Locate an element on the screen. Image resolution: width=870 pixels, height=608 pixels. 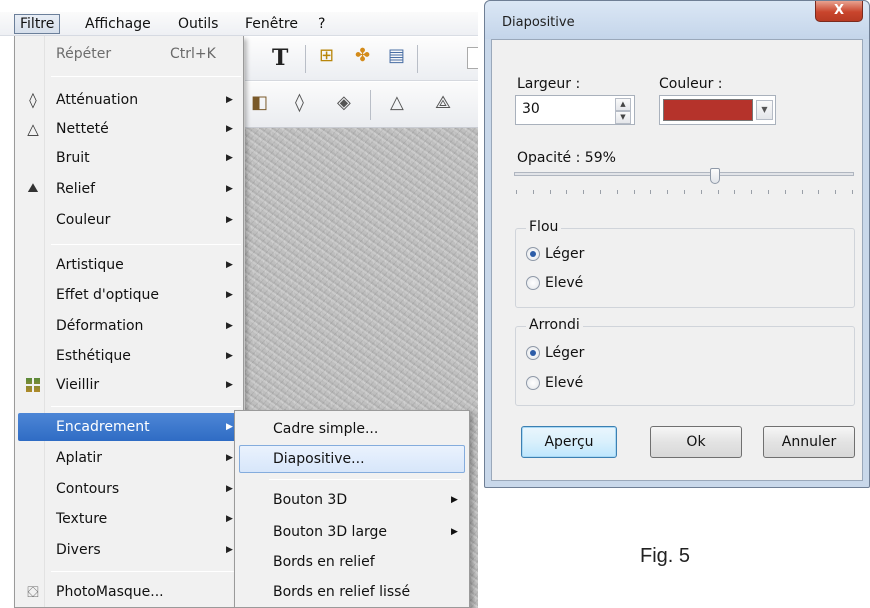
radio-label: Elevé is located at coordinates (564, 383).